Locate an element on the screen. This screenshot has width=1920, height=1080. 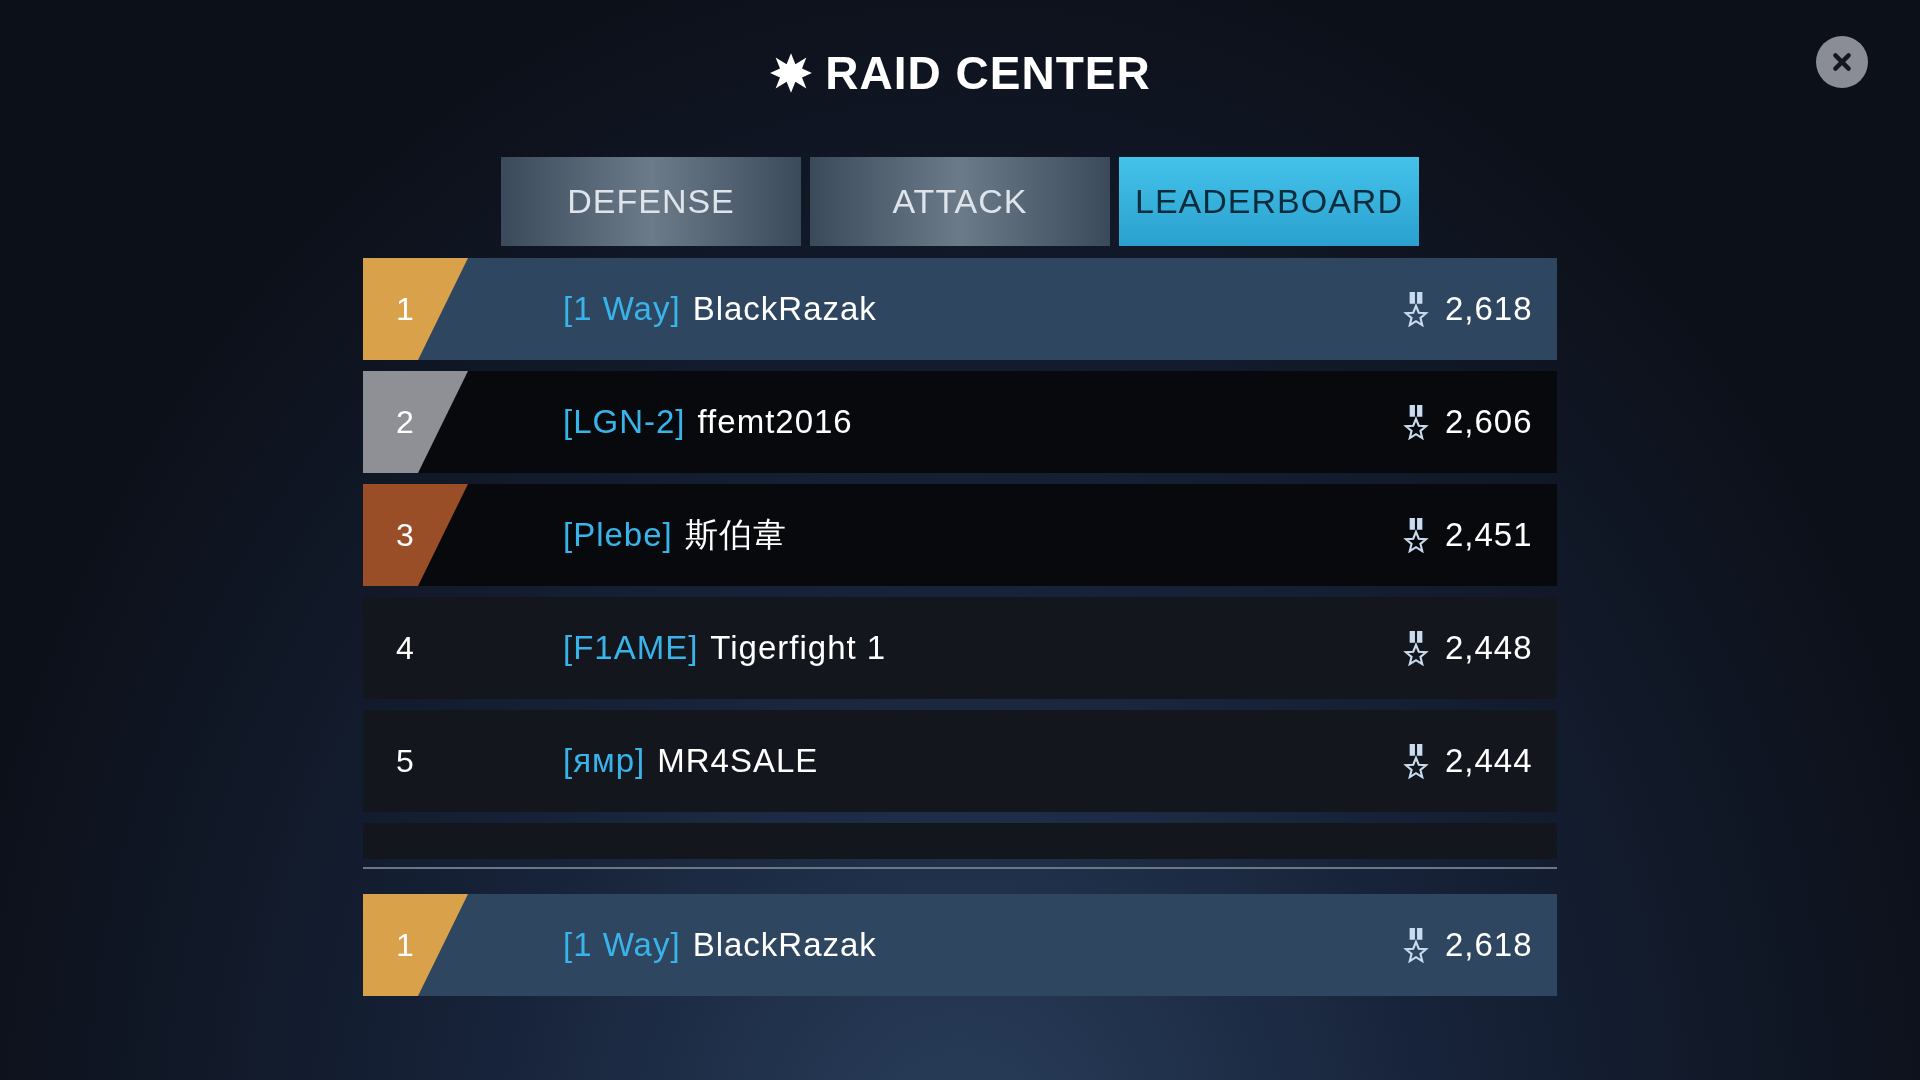
window-title: RAID CENTER is located at coordinates (988, 73).